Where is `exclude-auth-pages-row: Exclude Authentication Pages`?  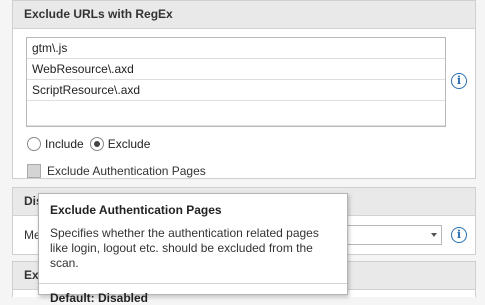
exclude-auth-pages-row: Exclude Authentication Pages is located at coordinates (116, 171).